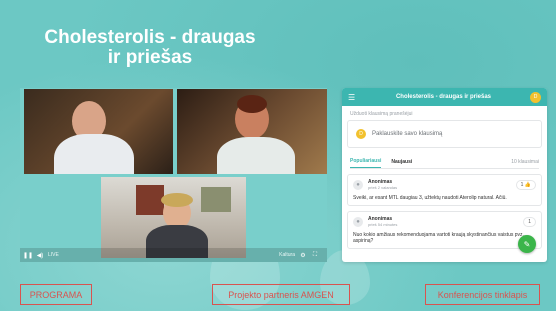 This screenshot has height=311, width=556. What do you see at coordinates (407, 134) in the screenshot?
I see `ask-placeholder: Paklauskite savo klausimą` at bounding box center [407, 134].